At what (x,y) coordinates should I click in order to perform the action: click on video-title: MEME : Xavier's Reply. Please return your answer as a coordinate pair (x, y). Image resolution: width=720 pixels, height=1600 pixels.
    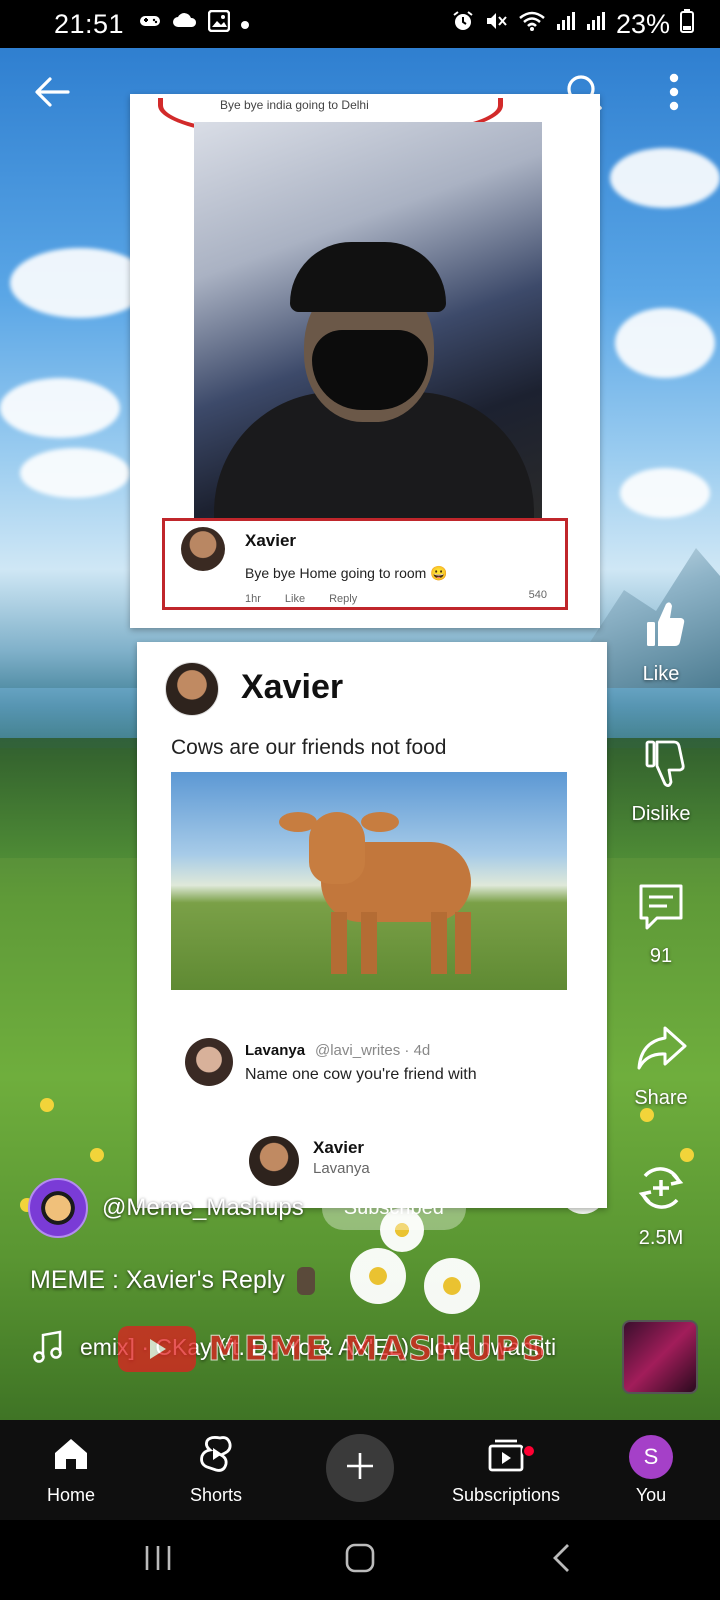
    Looking at the image, I should click on (172, 1280).